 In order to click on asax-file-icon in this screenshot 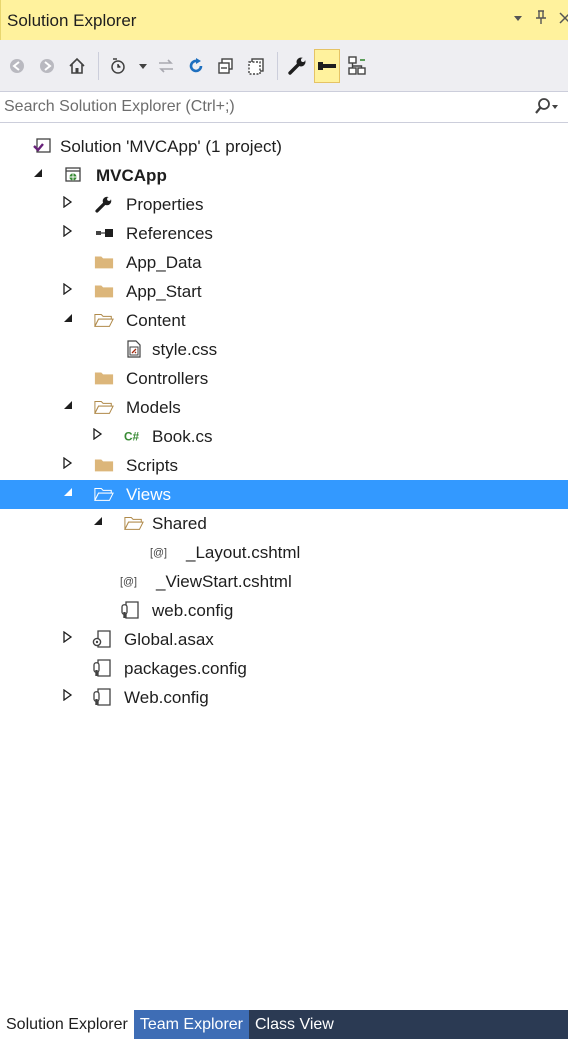, I will do `click(102, 639)`.